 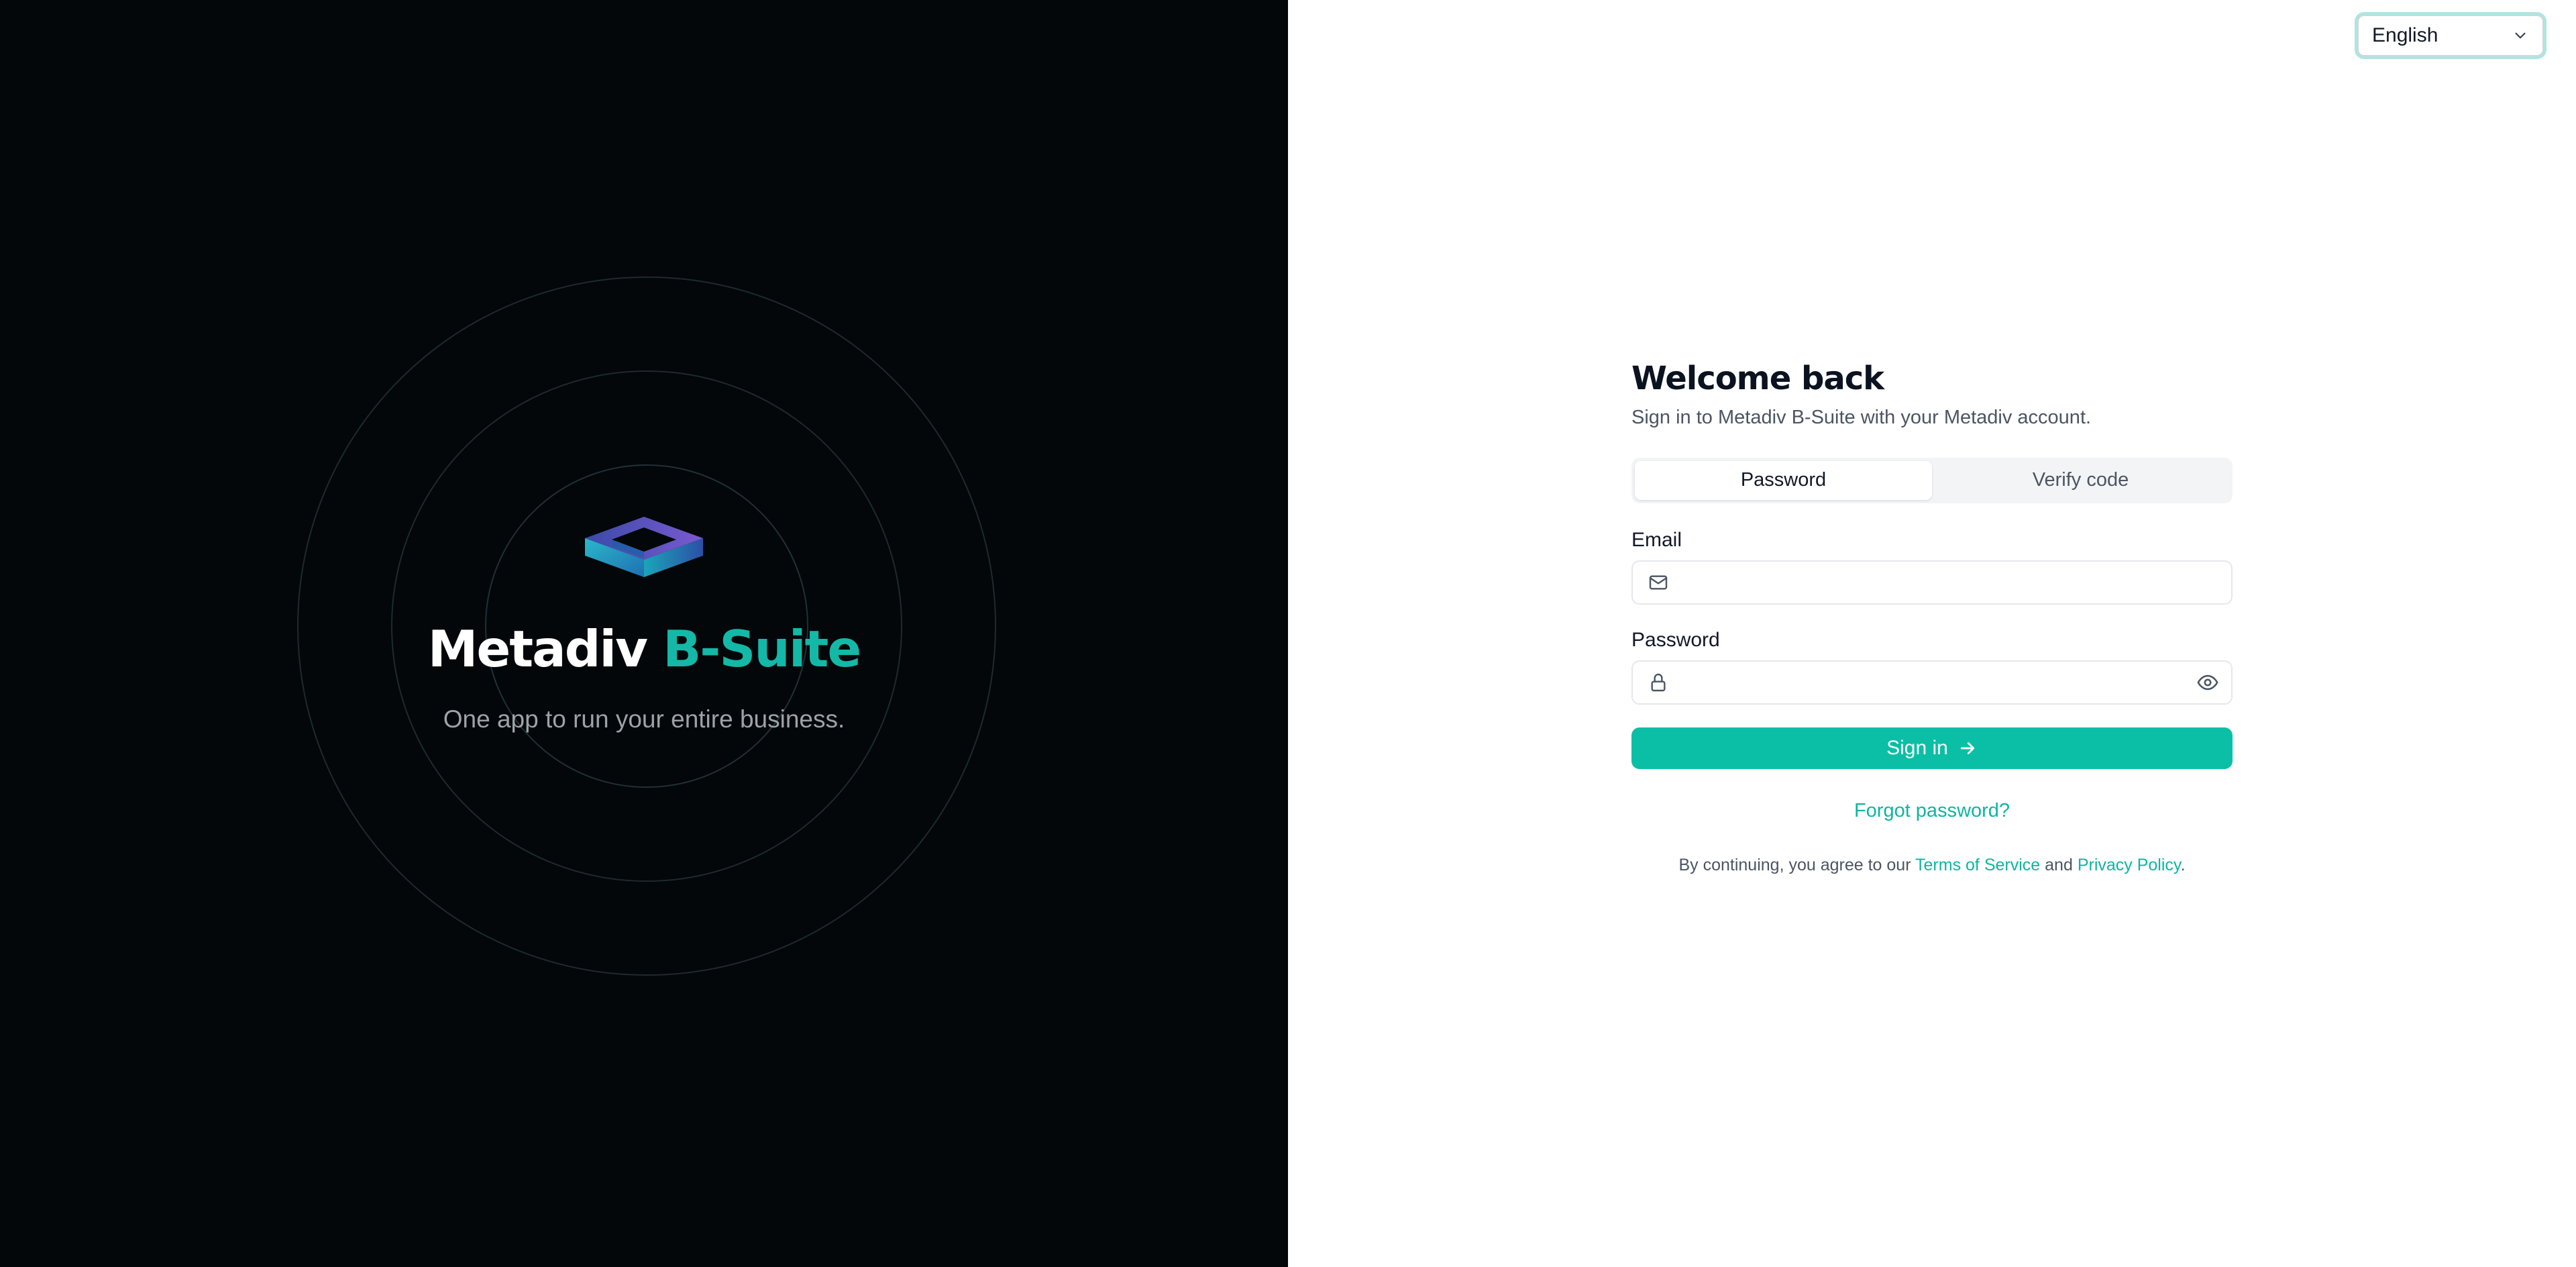 What do you see at coordinates (537, 648) in the screenshot?
I see `brand-name-primary: Metadiv` at bounding box center [537, 648].